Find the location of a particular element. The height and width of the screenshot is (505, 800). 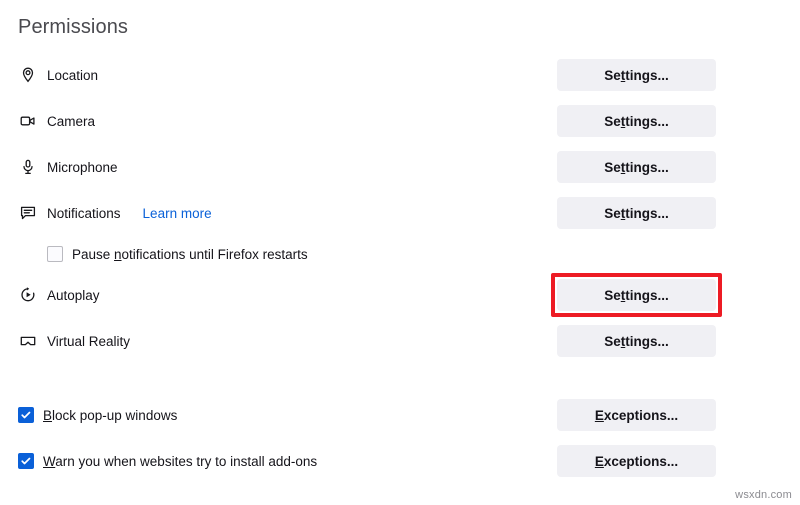

permission-label-group: Virtual Reality is located at coordinates (65, 341).